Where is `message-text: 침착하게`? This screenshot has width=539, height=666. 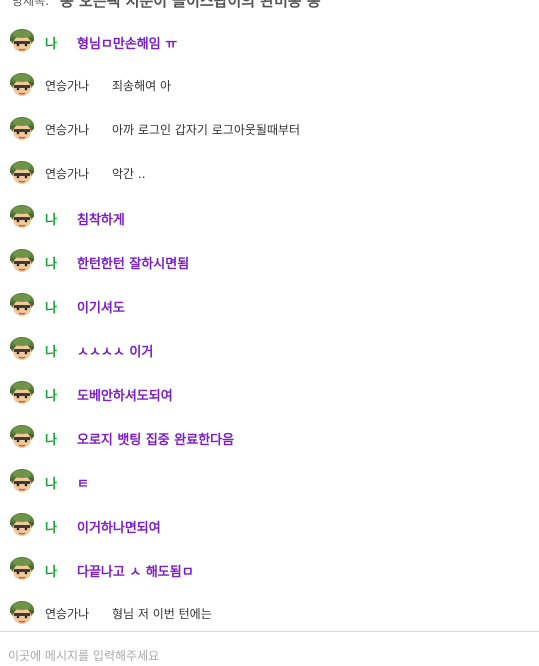
message-text: 침착하게 is located at coordinates (101, 220).